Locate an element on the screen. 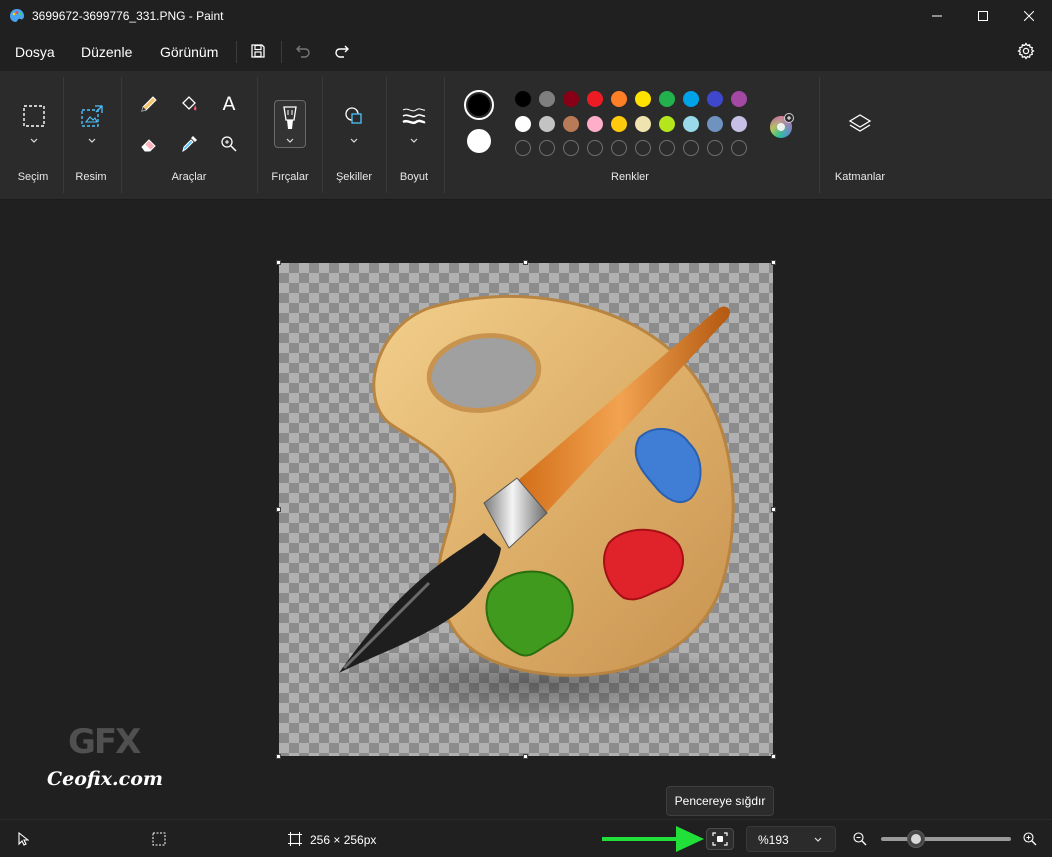 This screenshot has width=1052, height=857. image-tool-button is located at coordinates (92, 116).